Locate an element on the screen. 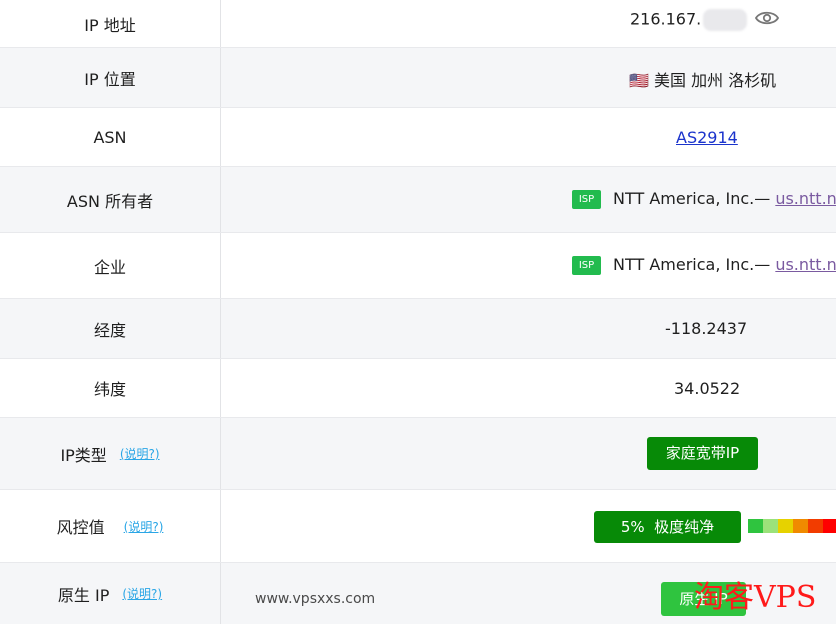 The image size is (836, 624). ip-location-value: 美国 加州 洛杉矶 is located at coordinates (715, 80).